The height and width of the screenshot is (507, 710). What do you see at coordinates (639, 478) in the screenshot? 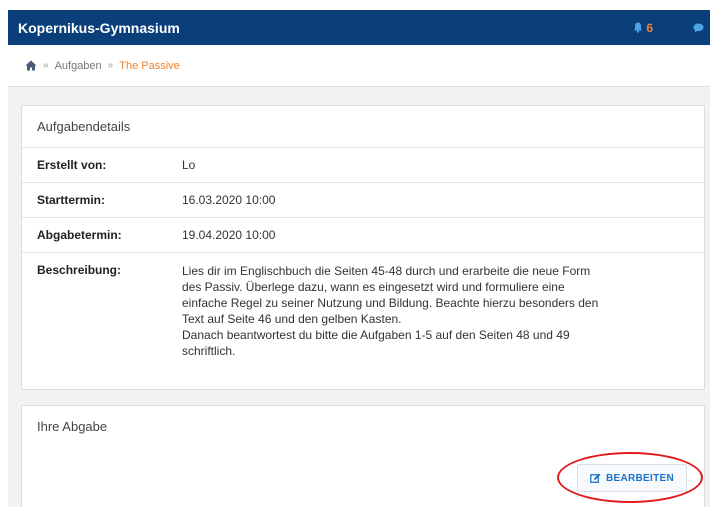
I see `edit-button-label: BEARBEITEN` at bounding box center [639, 478].